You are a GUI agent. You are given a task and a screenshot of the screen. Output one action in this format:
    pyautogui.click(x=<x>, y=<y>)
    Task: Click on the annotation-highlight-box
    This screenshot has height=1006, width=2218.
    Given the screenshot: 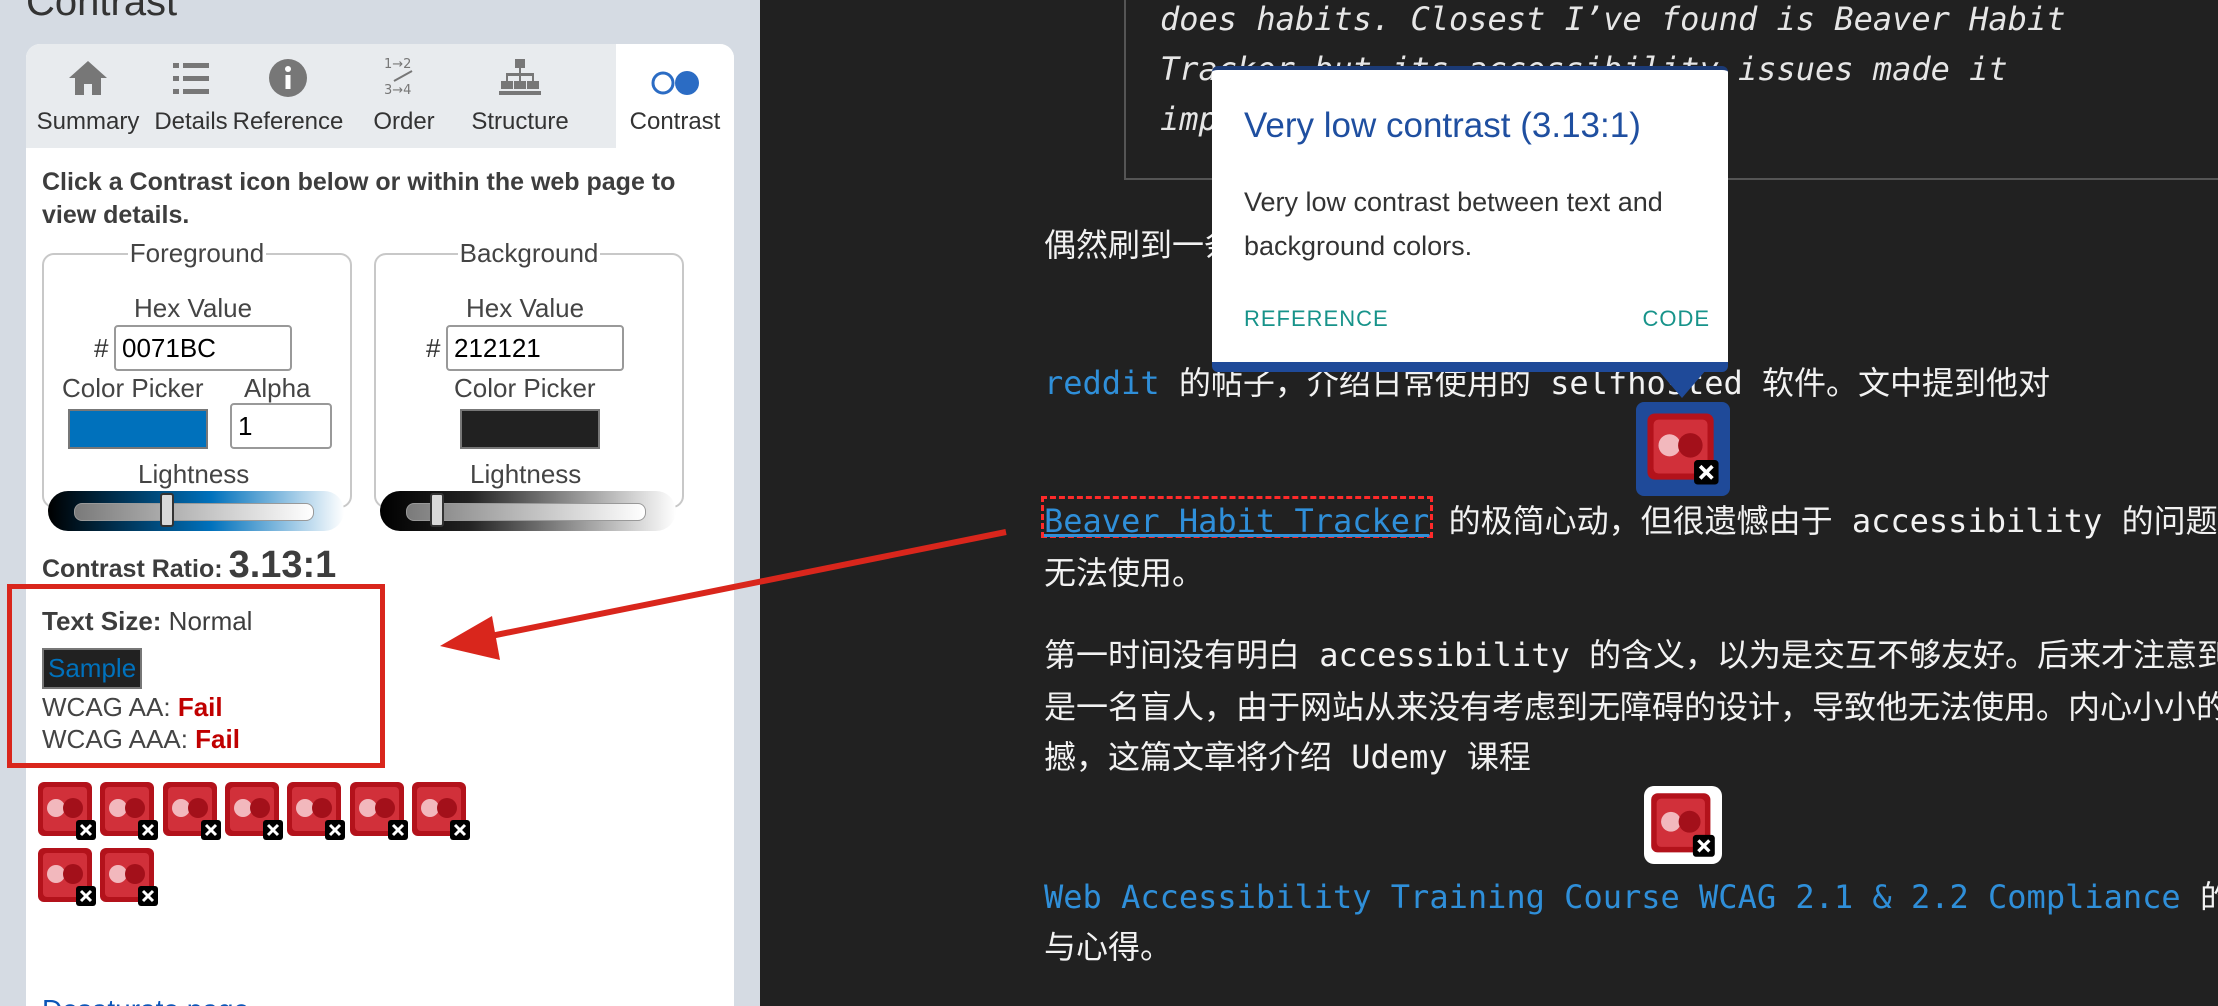 What is the action you would take?
    pyautogui.click(x=196, y=676)
    